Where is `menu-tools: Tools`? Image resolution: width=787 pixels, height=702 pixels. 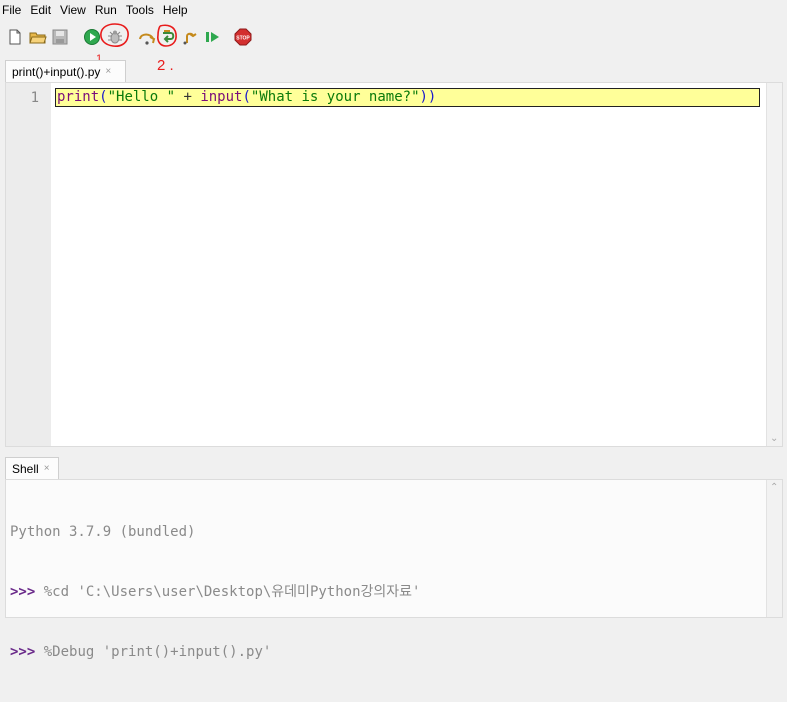
menu-tools: Tools is located at coordinates (140, 10).